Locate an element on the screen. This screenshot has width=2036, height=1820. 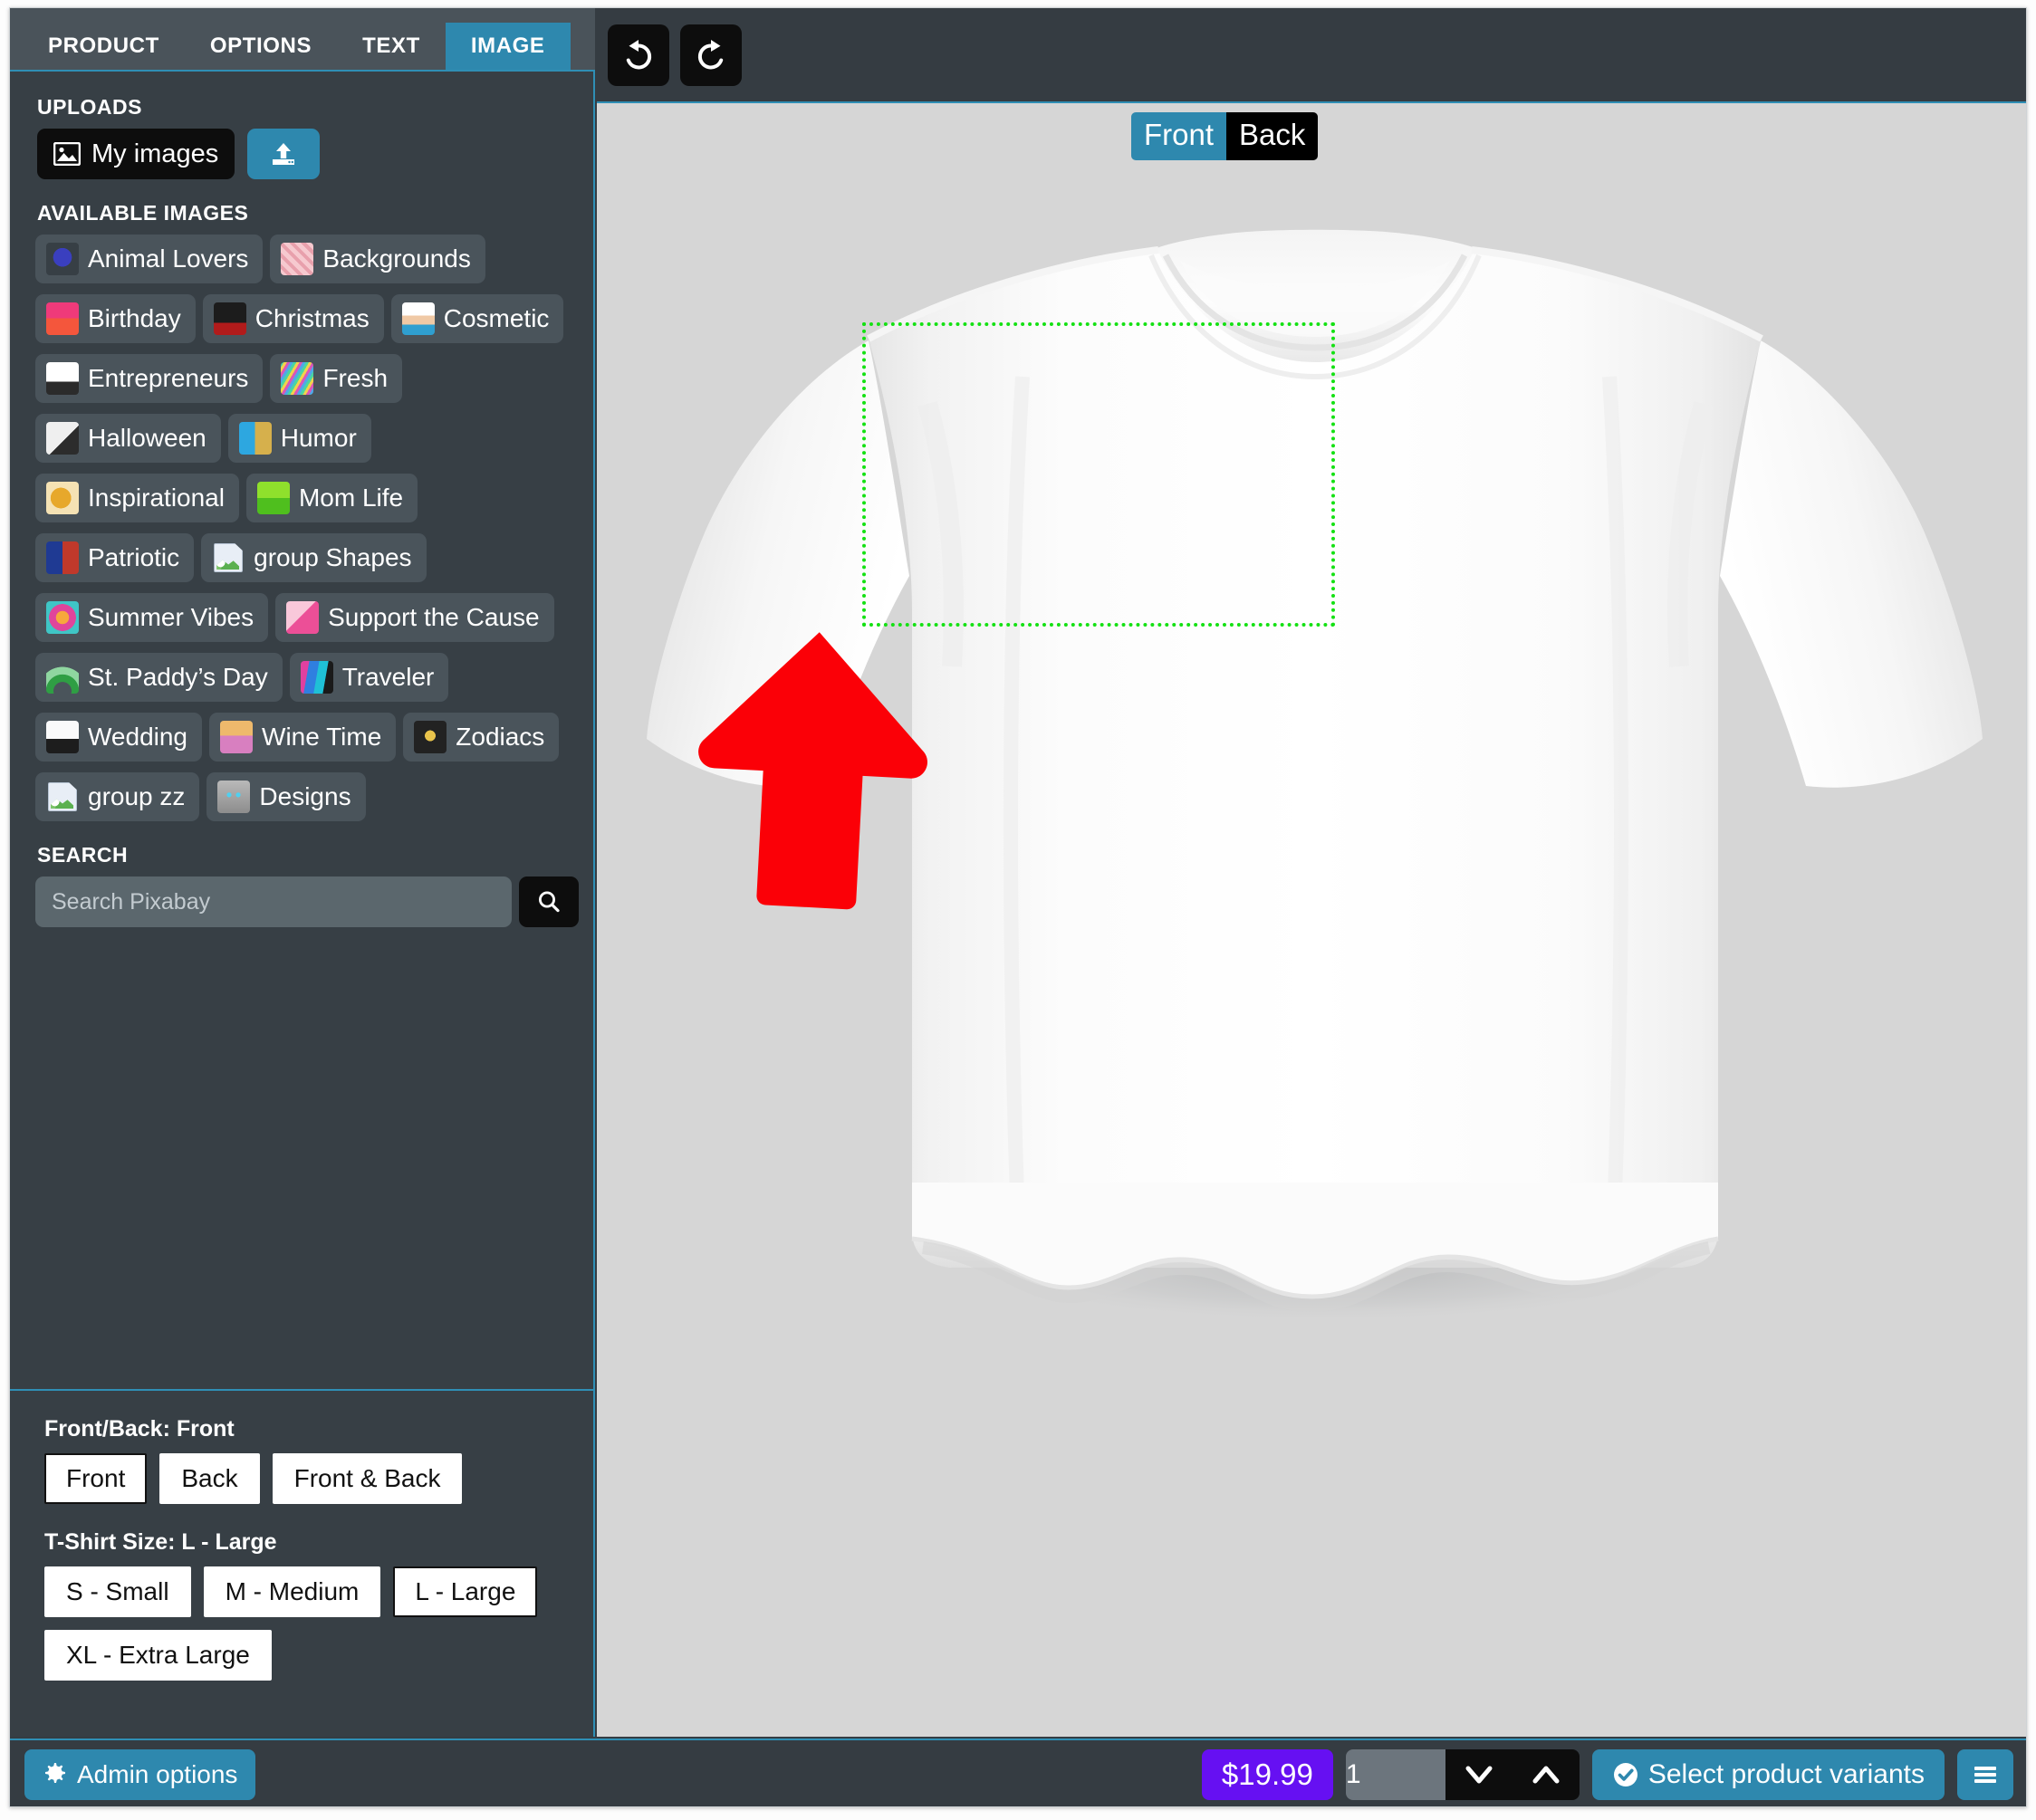
redo-icon is located at coordinates (711, 55).